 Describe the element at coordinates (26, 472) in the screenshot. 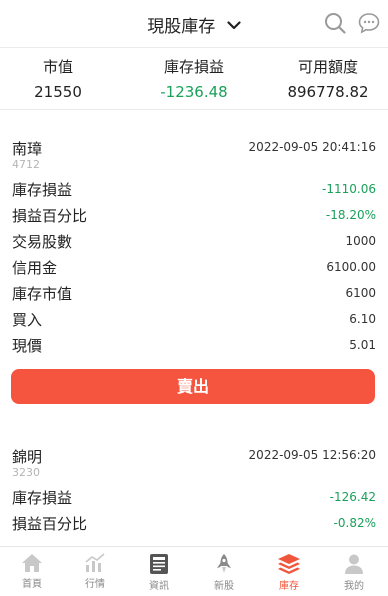

I see `stock-code: 3230` at that location.